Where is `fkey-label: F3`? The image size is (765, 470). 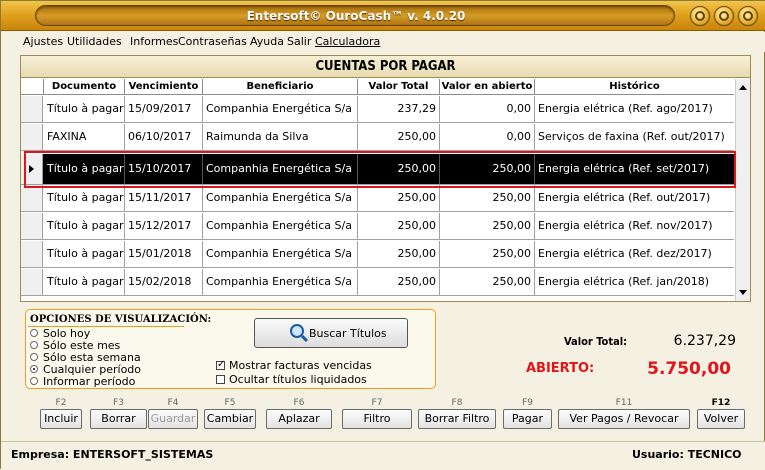
fkey-label: F3 is located at coordinates (118, 403).